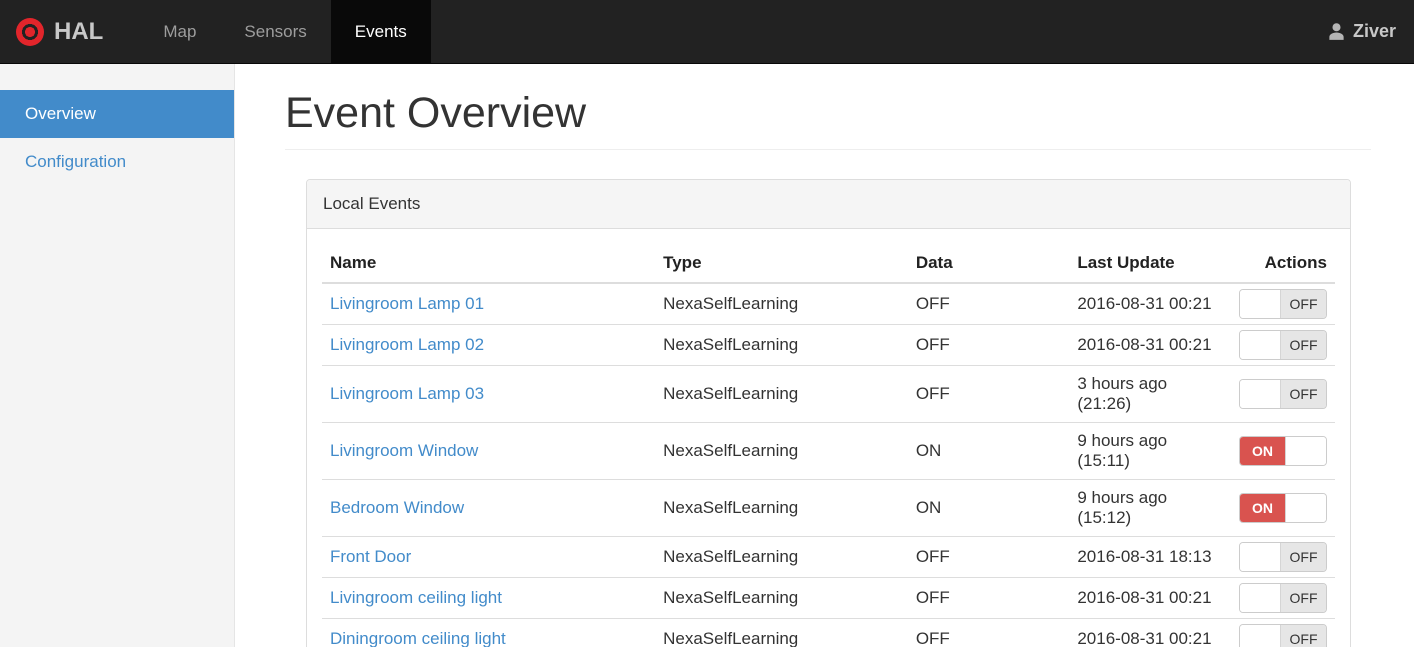 The width and height of the screenshot is (1414, 647). Describe the element at coordinates (416, 597) in the screenshot. I see `event-name-link: Livingroom ceiling light` at that location.